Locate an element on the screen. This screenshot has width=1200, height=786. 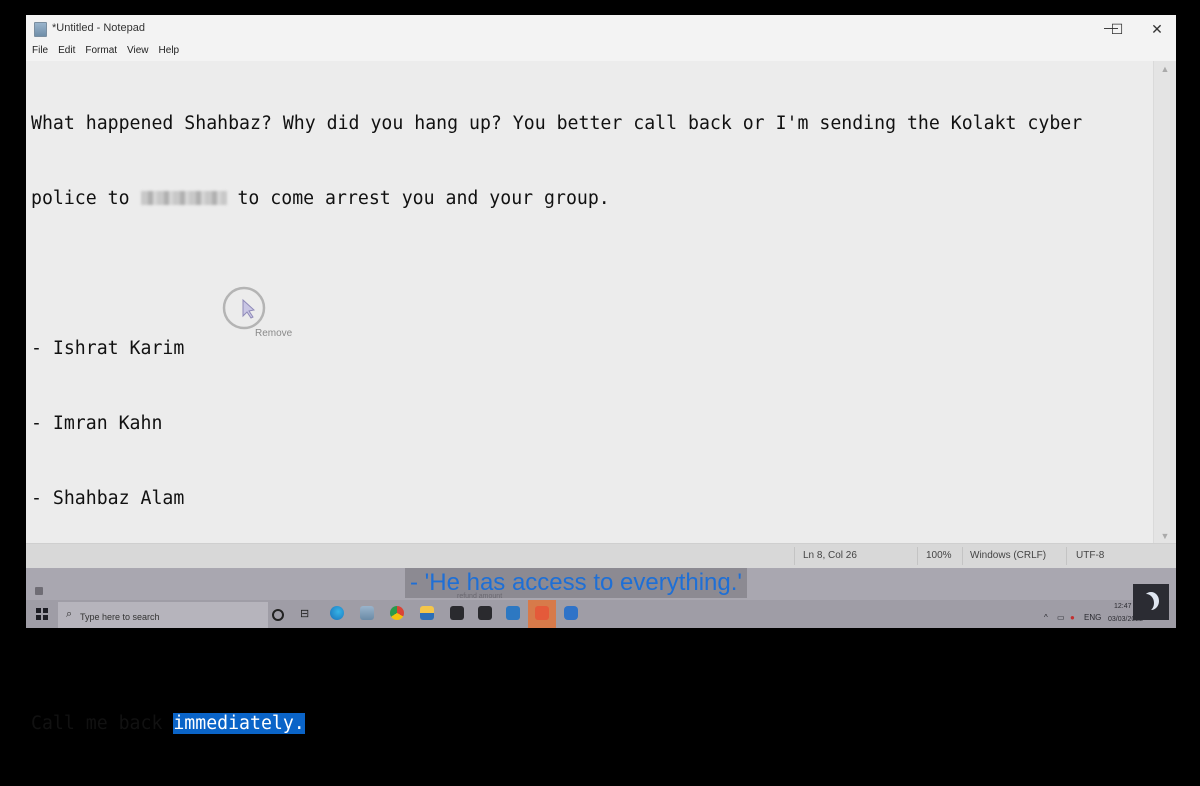
tray-overflow-icon: ^ is located at coordinates (1046, 617).